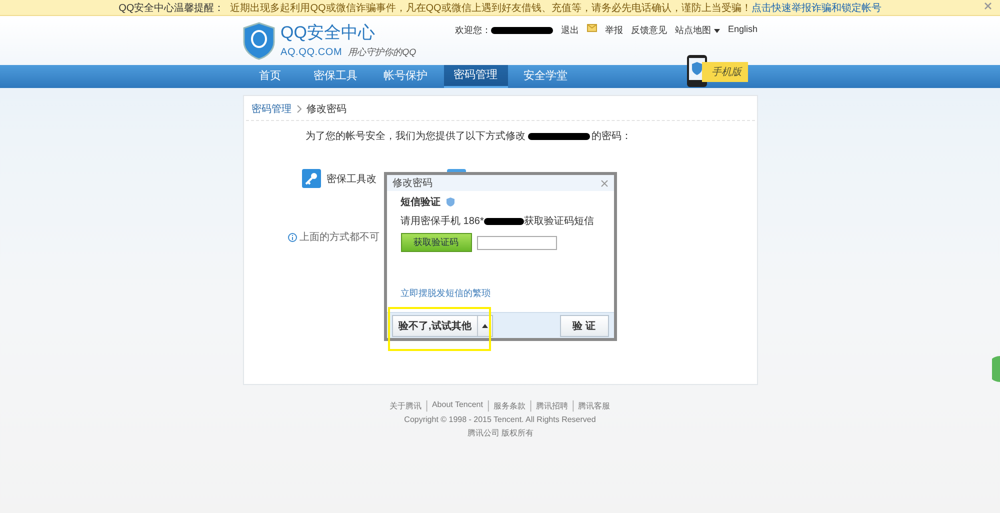  Describe the element at coordinates (405, 406) in the screenshot. I see `footer-link: 关于腾讯` at that location.